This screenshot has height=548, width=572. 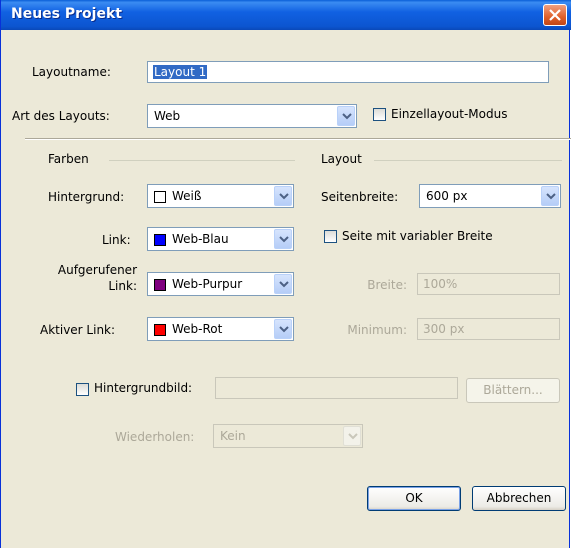 What do you see at coordinates (387, 285) in the screenshot?
I see `width-label: Breite:` at bounding box center [387, 285].